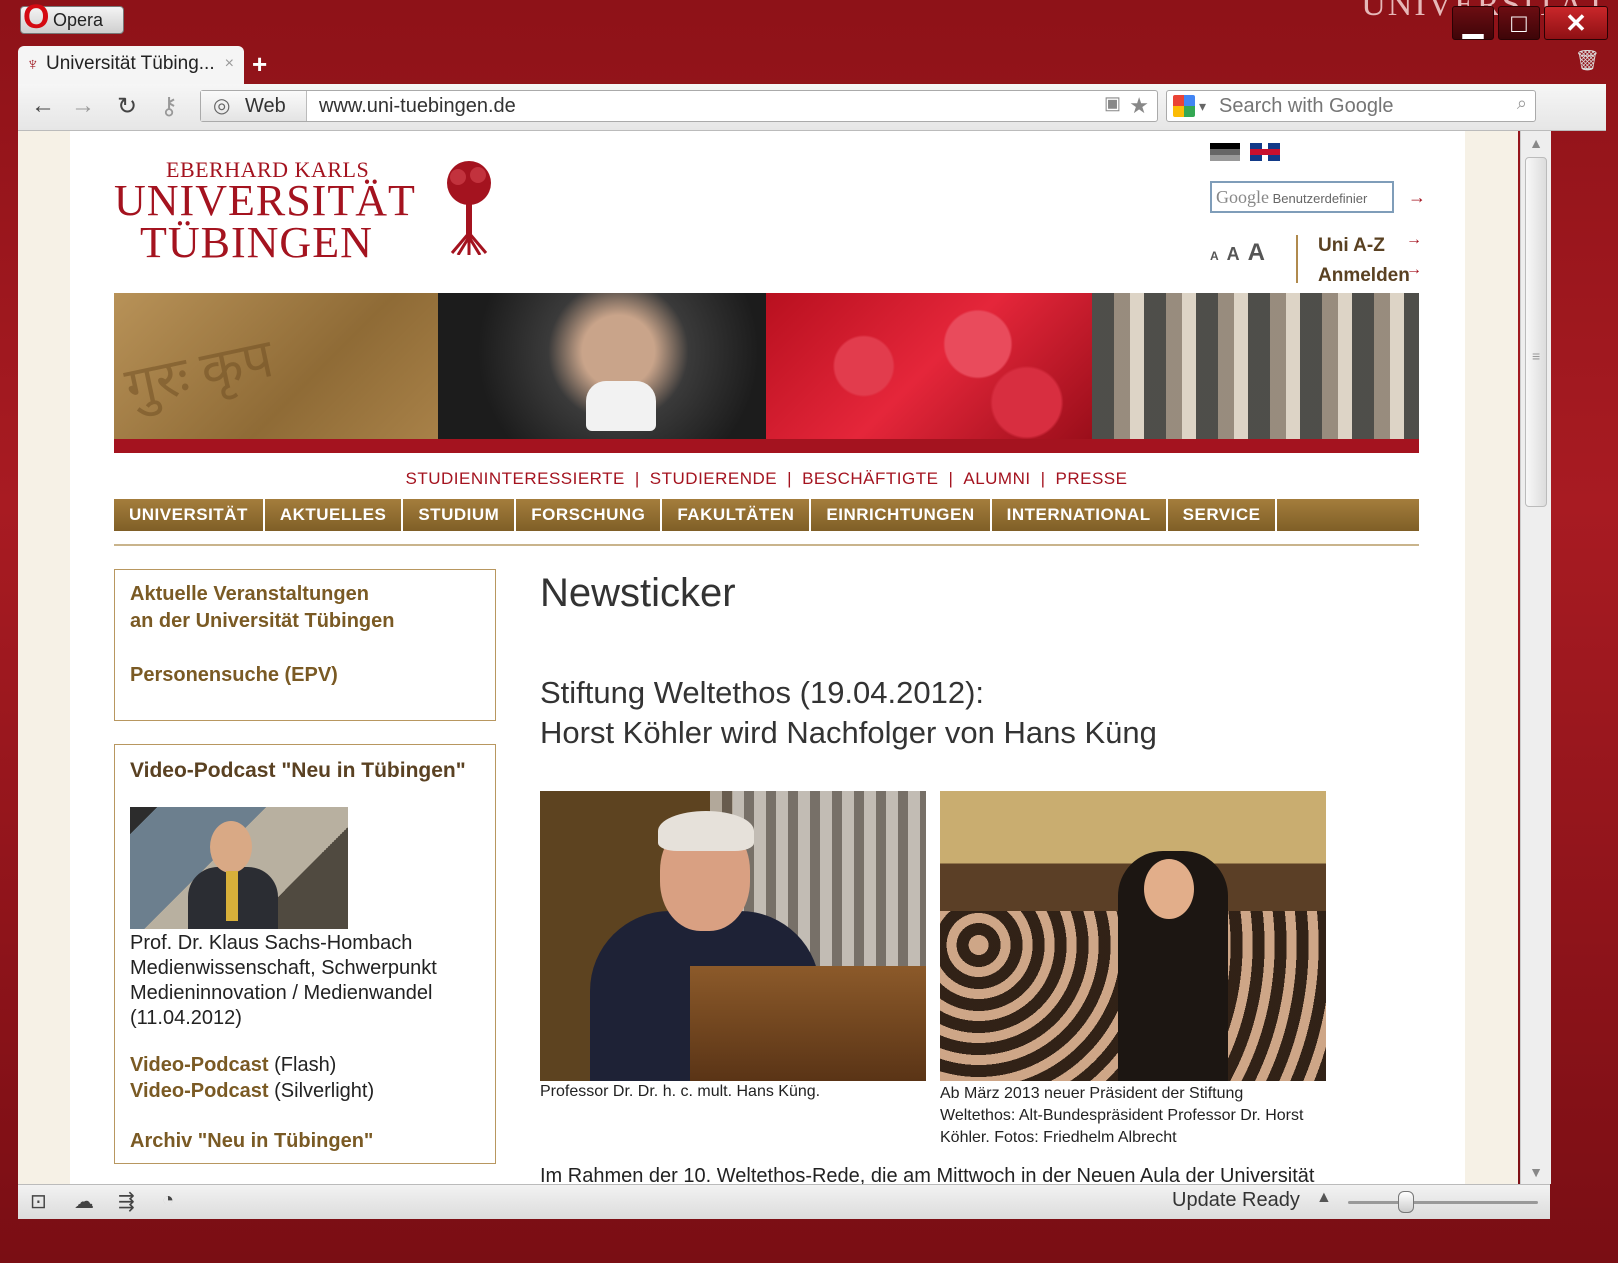  Describe the element at coordinates (1443, 1202) in the screenshot. I see `zoom-slider` at that location.